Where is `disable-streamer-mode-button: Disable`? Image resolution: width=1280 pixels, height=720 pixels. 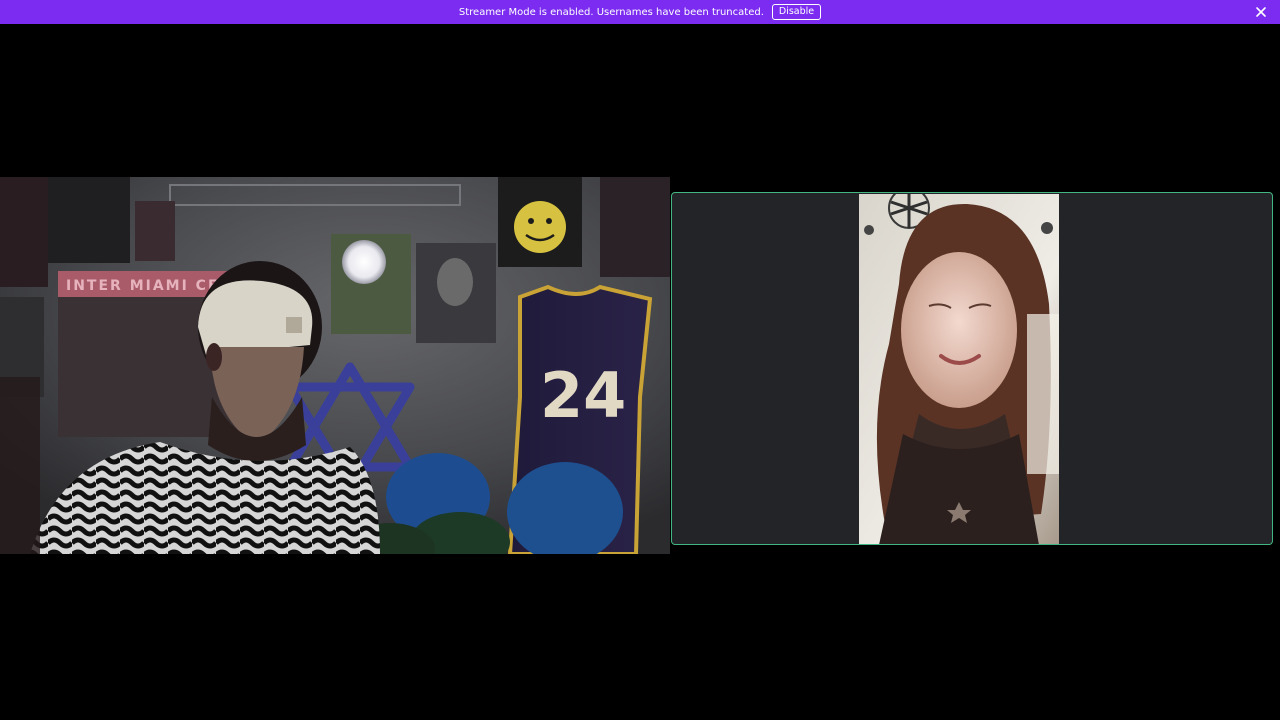
disable-streamer-mode-button: Disable is located at coordinates (796, 12).